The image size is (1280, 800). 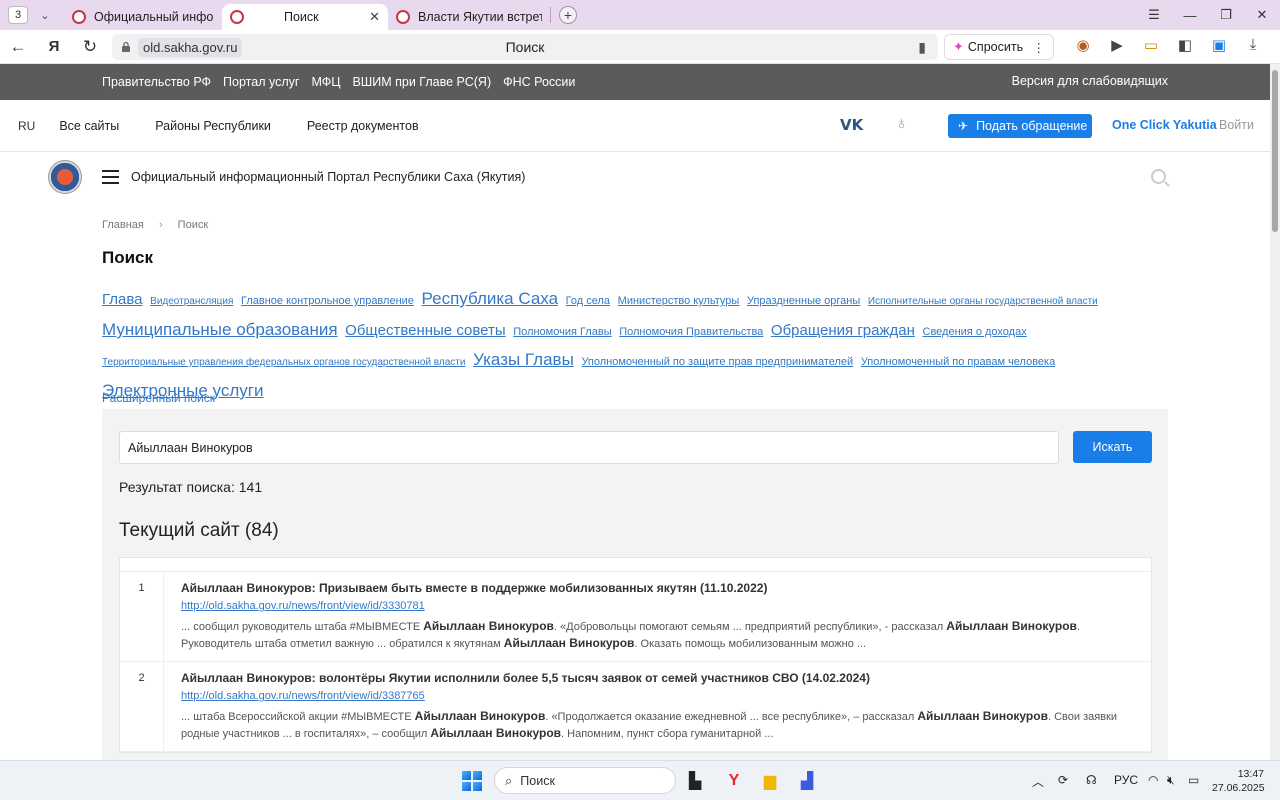 I want to click on browser-tab: Власти Якутии встретили, so click(x=469, y=17).